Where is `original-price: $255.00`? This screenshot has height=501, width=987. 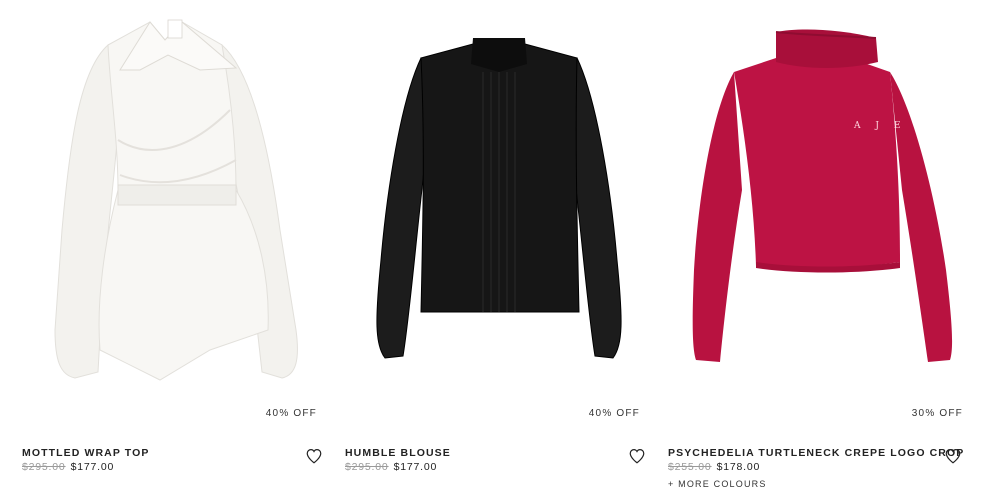
original-price: $255.00 is located at coordinates (690, 467).